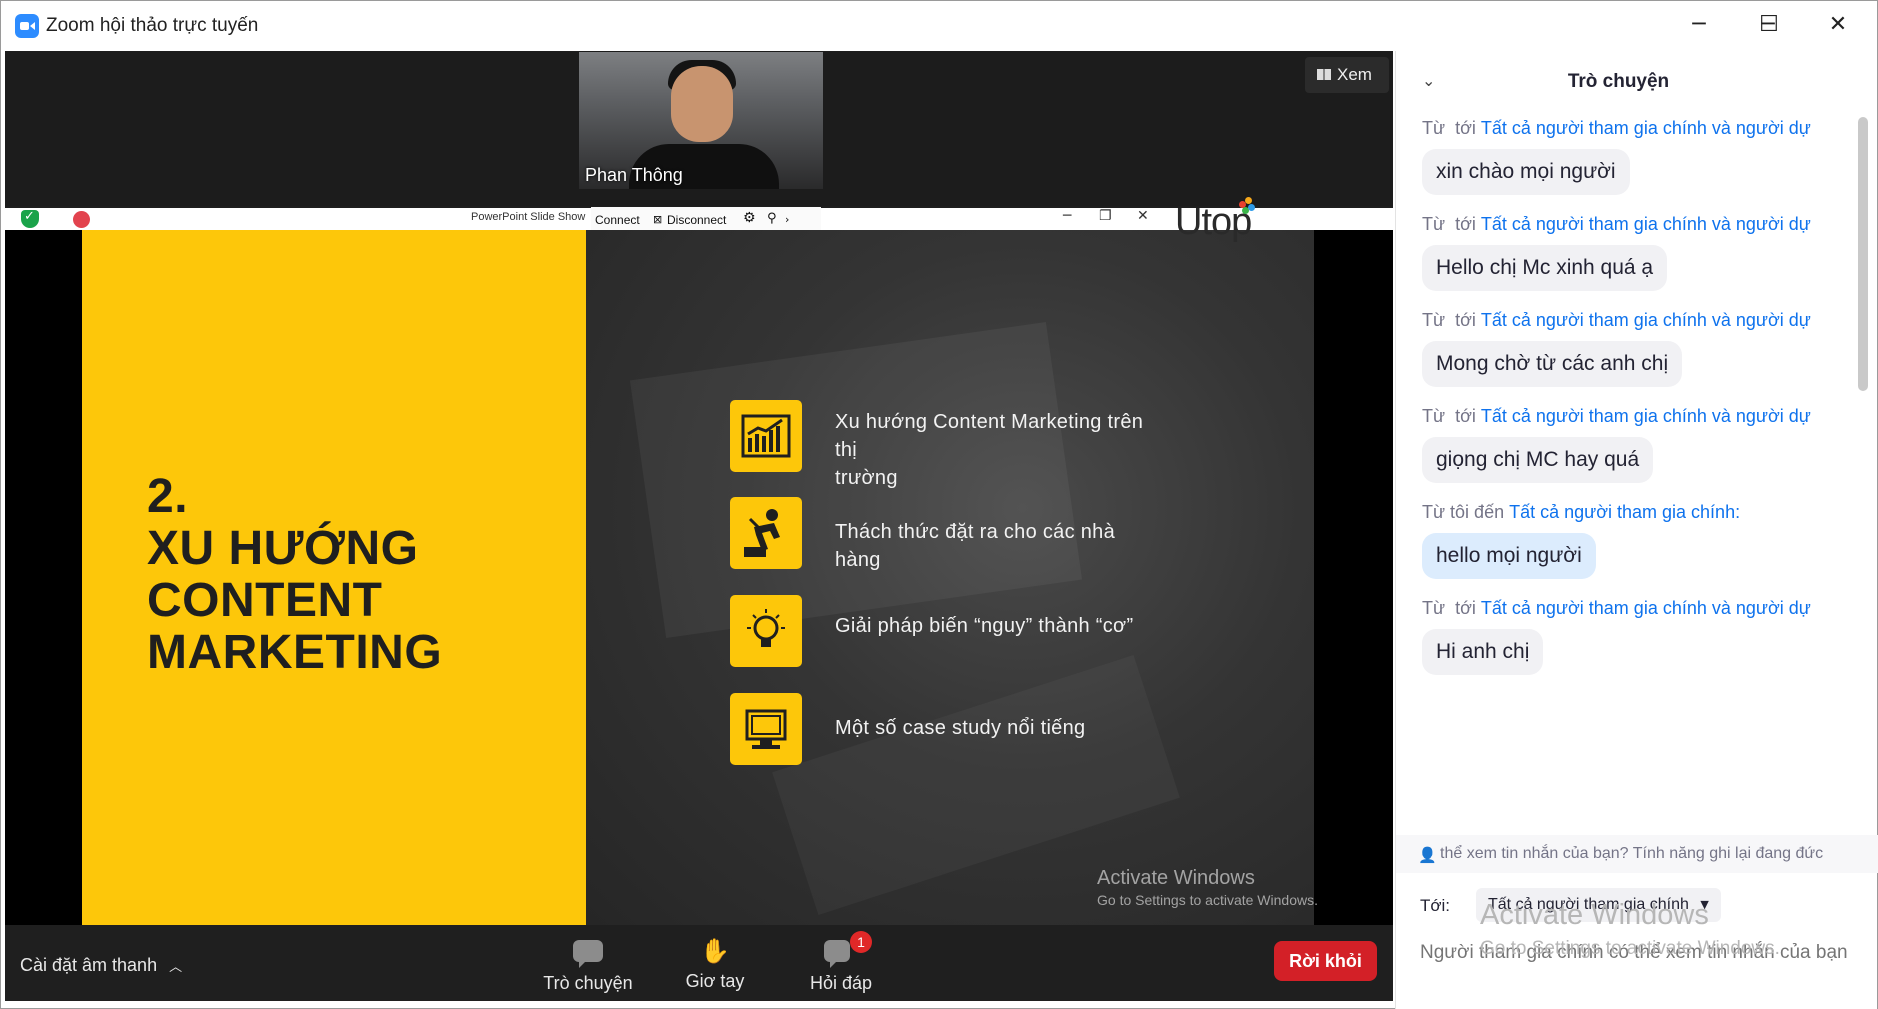  What do you see at coordinates (939, 26) in the screenshot?
I see `title-bar: Zoom hội thảo trực tuyến ─` at bounding box center [939, 26].